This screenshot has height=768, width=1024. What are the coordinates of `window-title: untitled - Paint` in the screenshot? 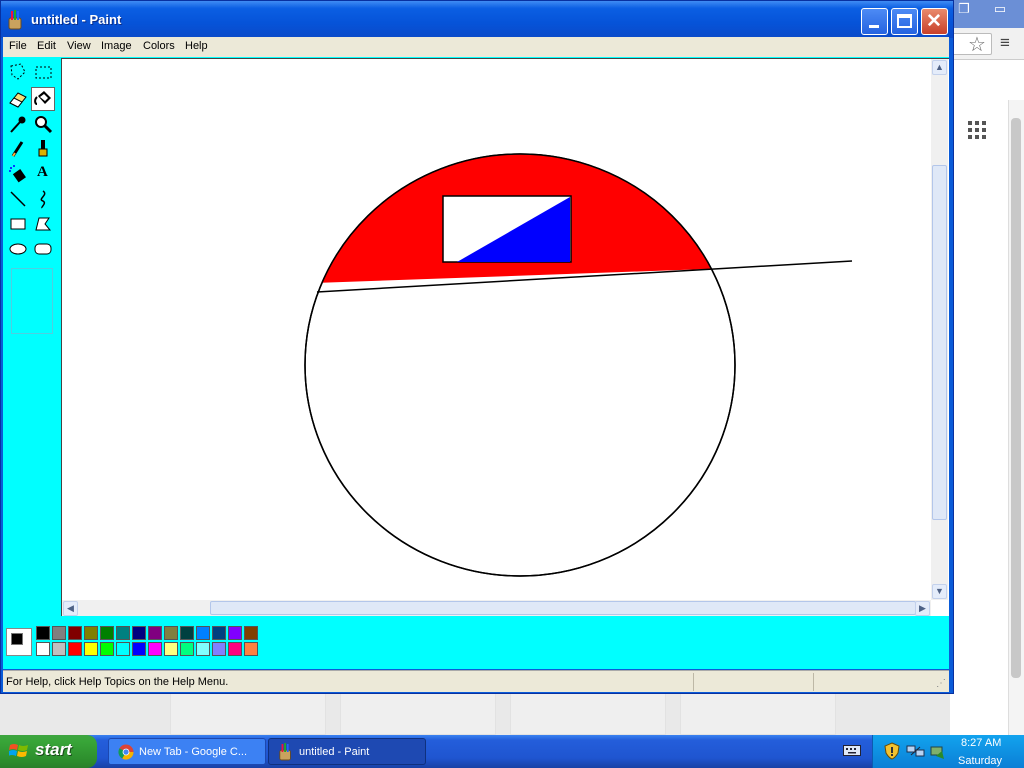 It's located at (76, 19).